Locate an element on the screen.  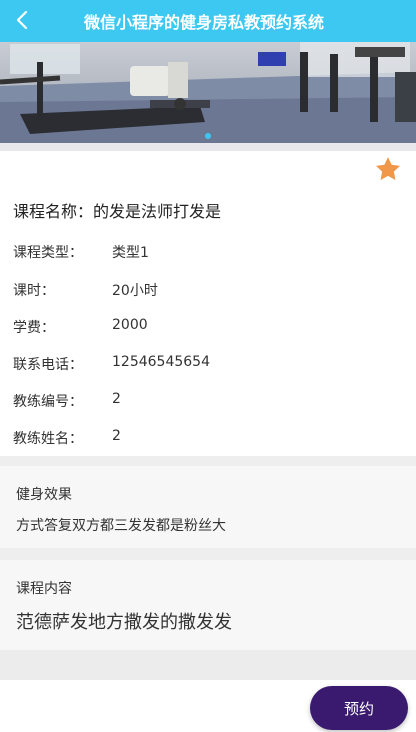
field-coach-id: 教练编号： 2 is located at coordinates (67, 401).